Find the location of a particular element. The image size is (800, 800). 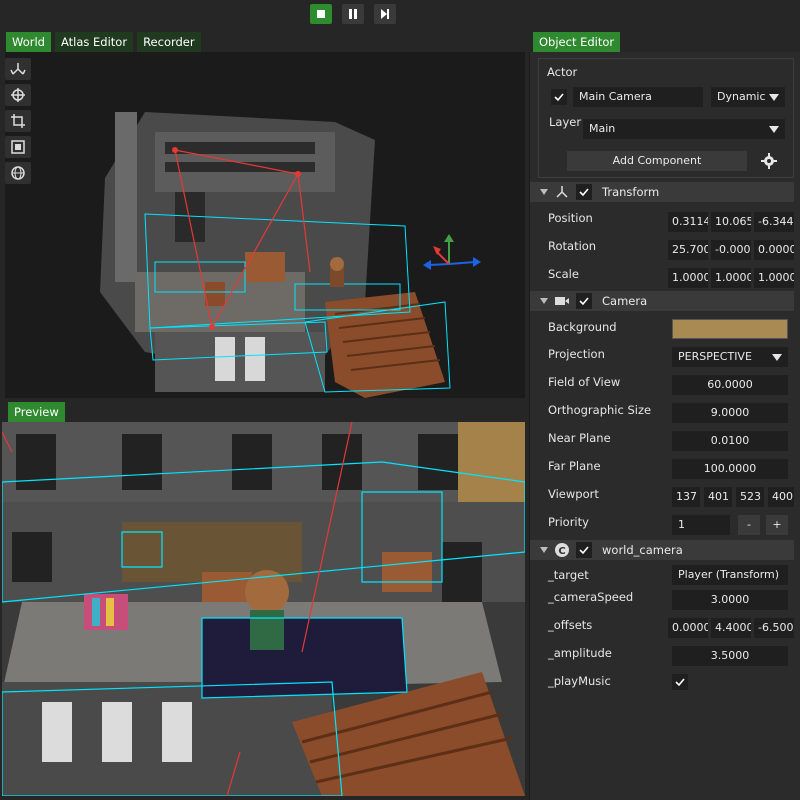

camera-title: Camera is located at coordinates (625, 301).